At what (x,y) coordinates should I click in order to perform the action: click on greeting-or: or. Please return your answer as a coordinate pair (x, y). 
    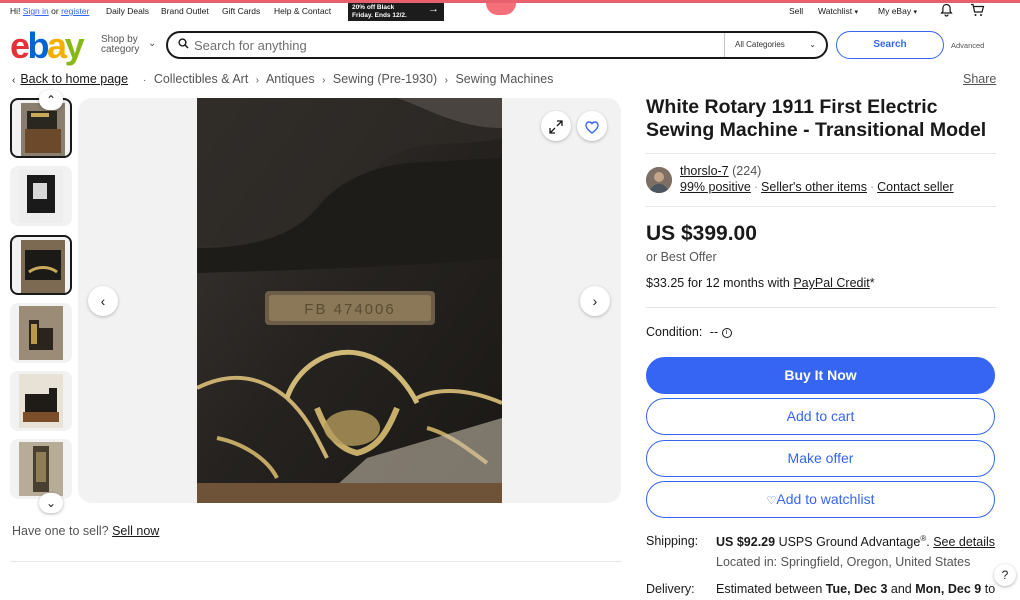
    Looking at the image, I should click on (55, 11).